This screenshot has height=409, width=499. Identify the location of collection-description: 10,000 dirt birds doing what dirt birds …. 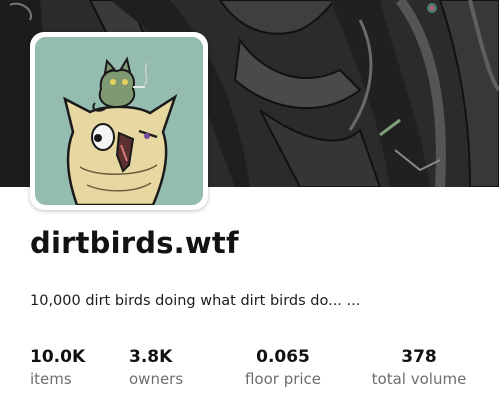
(195, 301).